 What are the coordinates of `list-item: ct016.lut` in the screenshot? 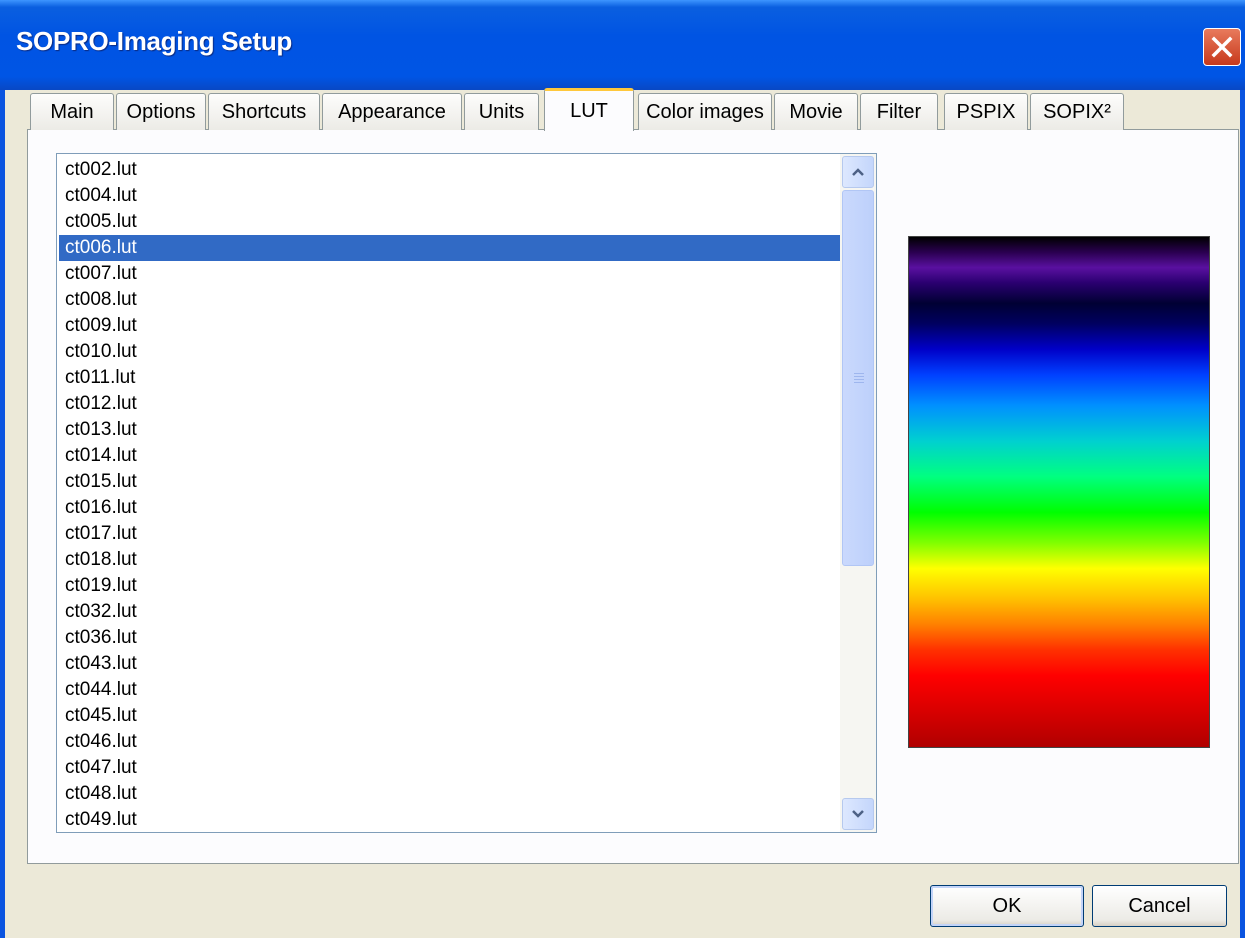 It's located at (449, 508).